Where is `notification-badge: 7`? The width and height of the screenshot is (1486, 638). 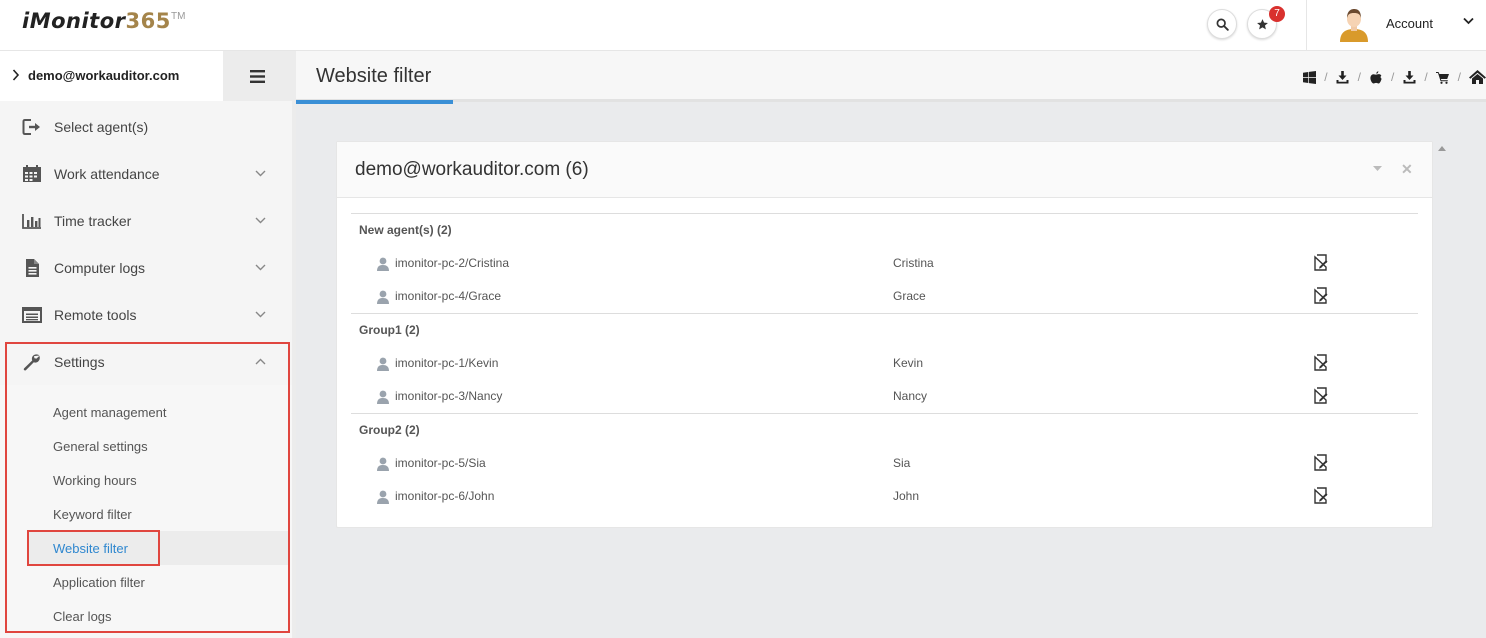
notification-badge: 7 is located at coordinates (1277, 14).